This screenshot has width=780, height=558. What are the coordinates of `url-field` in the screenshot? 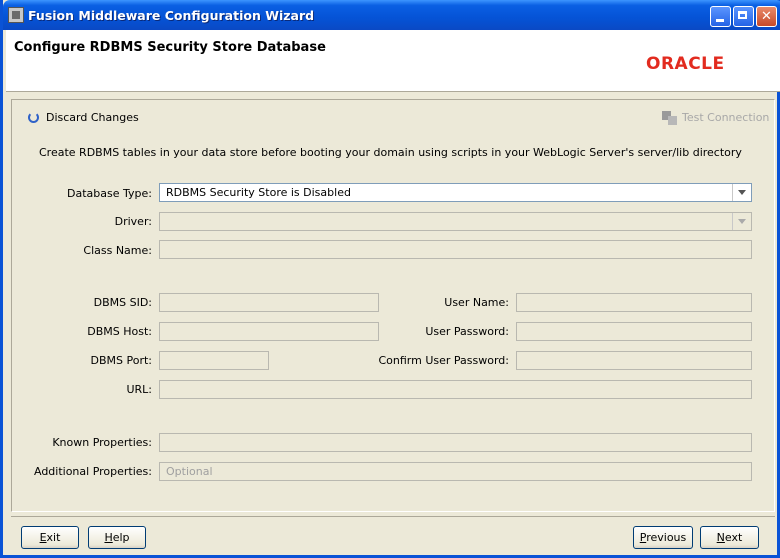 It's located at (455, 389).